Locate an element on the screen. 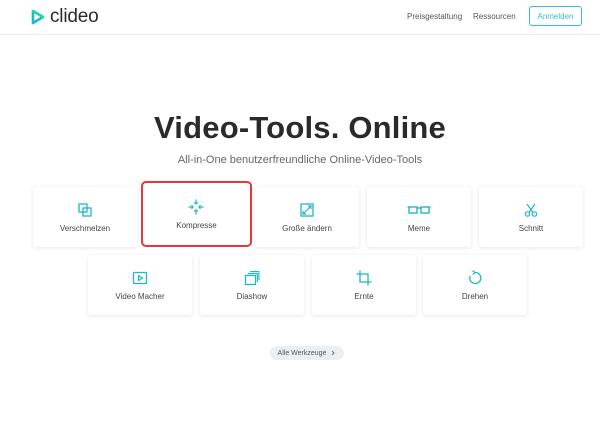 This screenshot has height=426, width=600. play-logo-icon is located at coordinates (38, 17).